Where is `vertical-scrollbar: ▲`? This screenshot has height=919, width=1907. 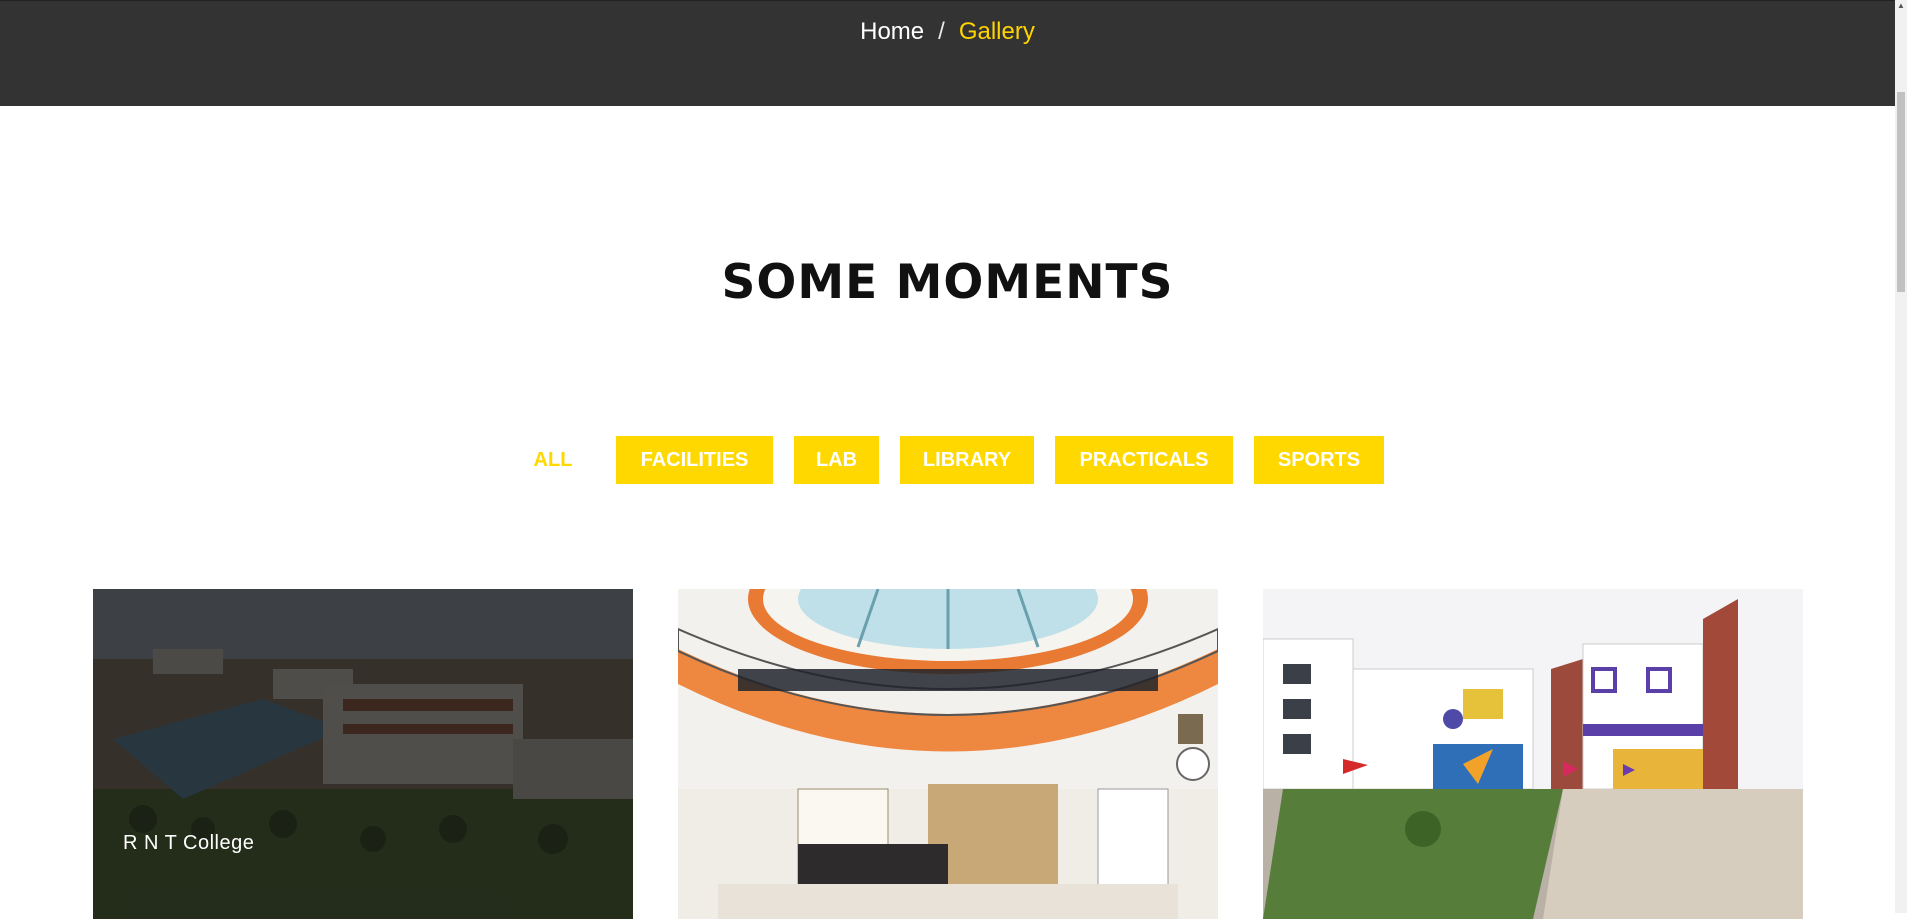
vertical-scrollbar: ▲ is located at coordinates (1901, 456).